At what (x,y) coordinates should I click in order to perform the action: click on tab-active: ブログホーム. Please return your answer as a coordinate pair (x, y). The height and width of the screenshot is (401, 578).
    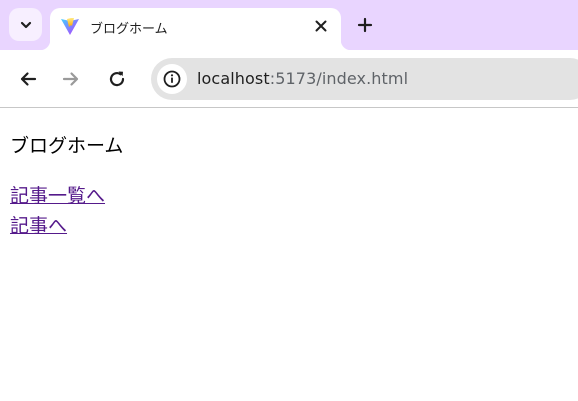
    Looking at the image, I should click on (195, 29).